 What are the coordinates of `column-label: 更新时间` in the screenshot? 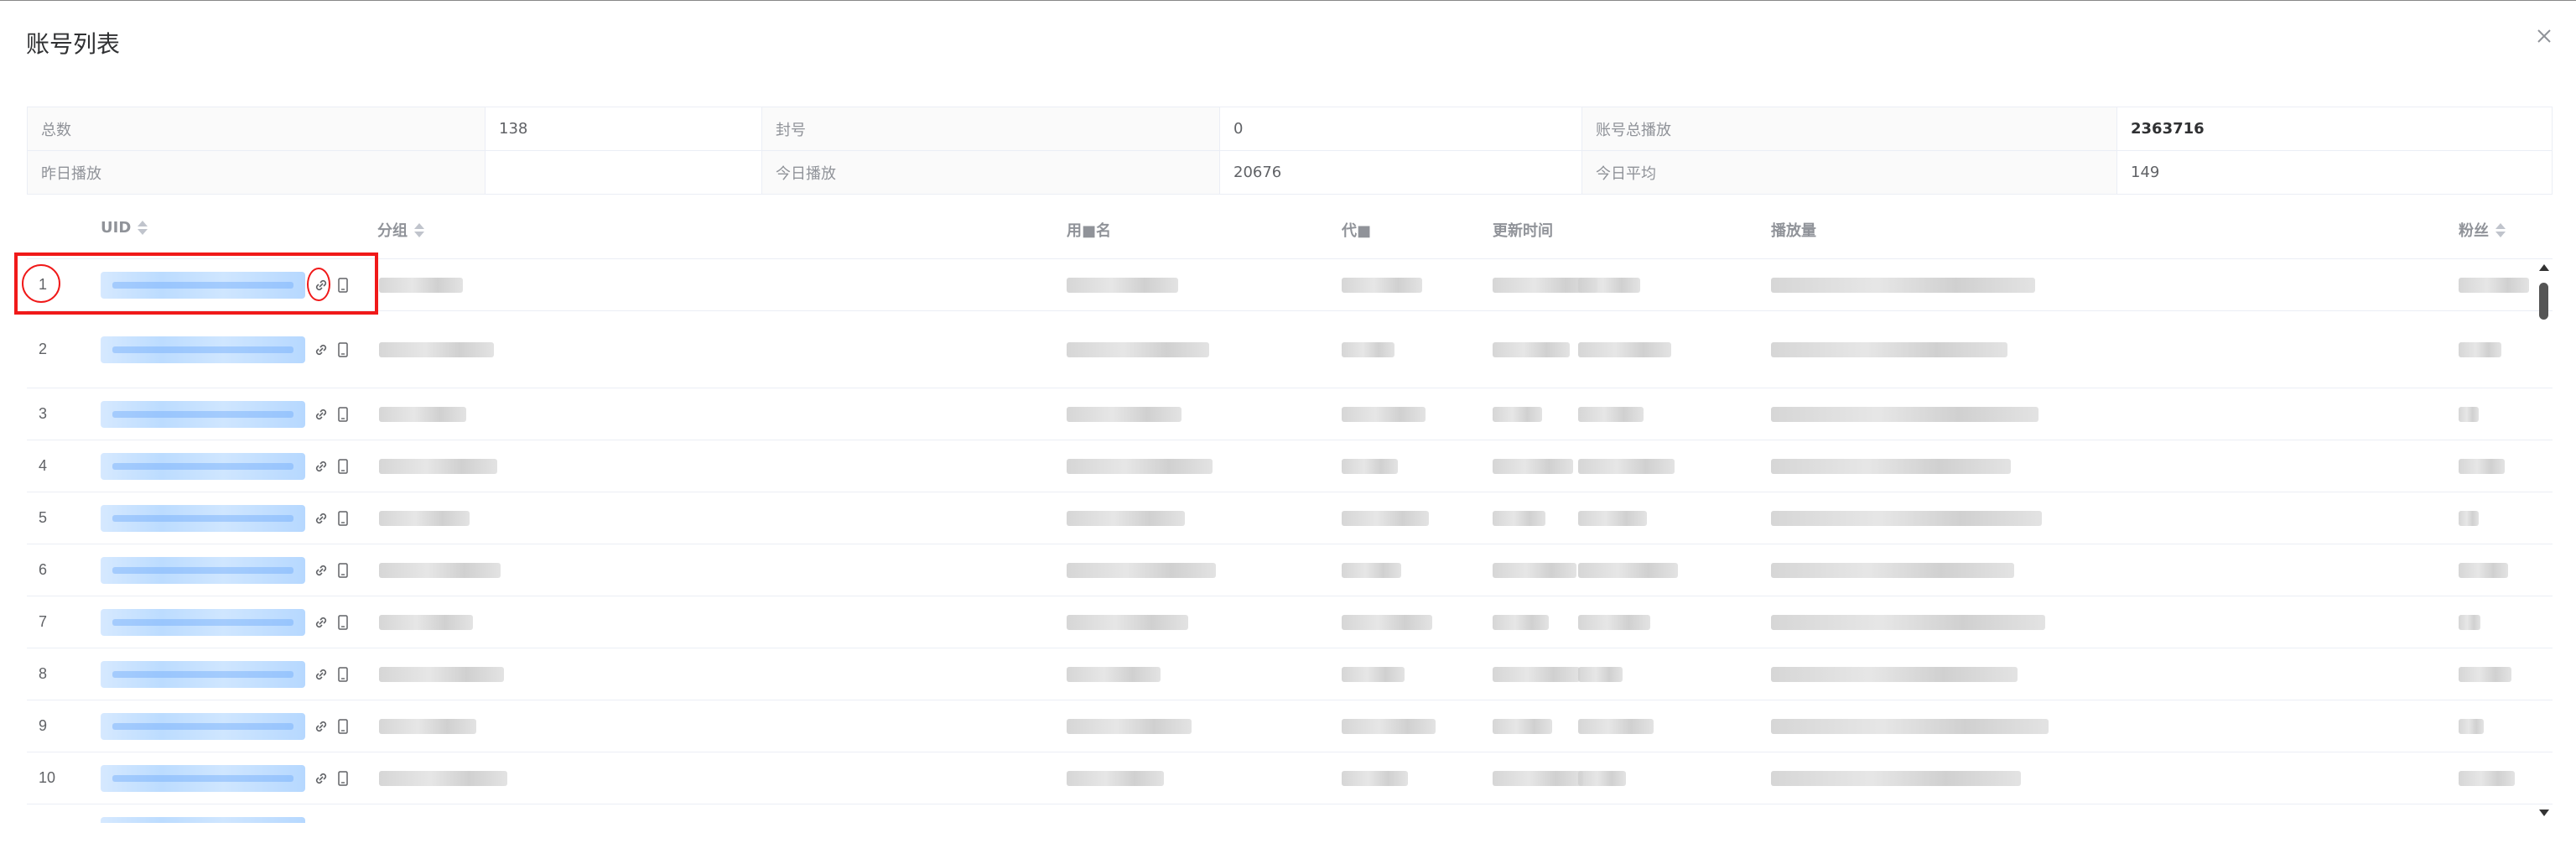 It's located at (1523, 231).